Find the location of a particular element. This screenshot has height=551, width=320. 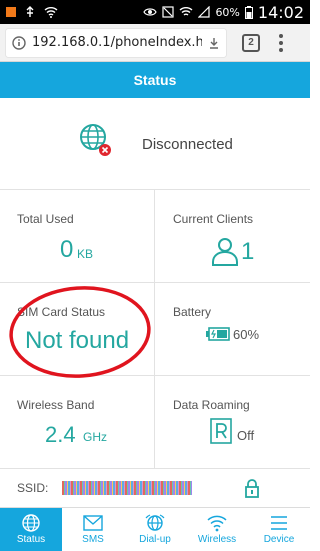

user-icon is located at coordinates (225, 252).